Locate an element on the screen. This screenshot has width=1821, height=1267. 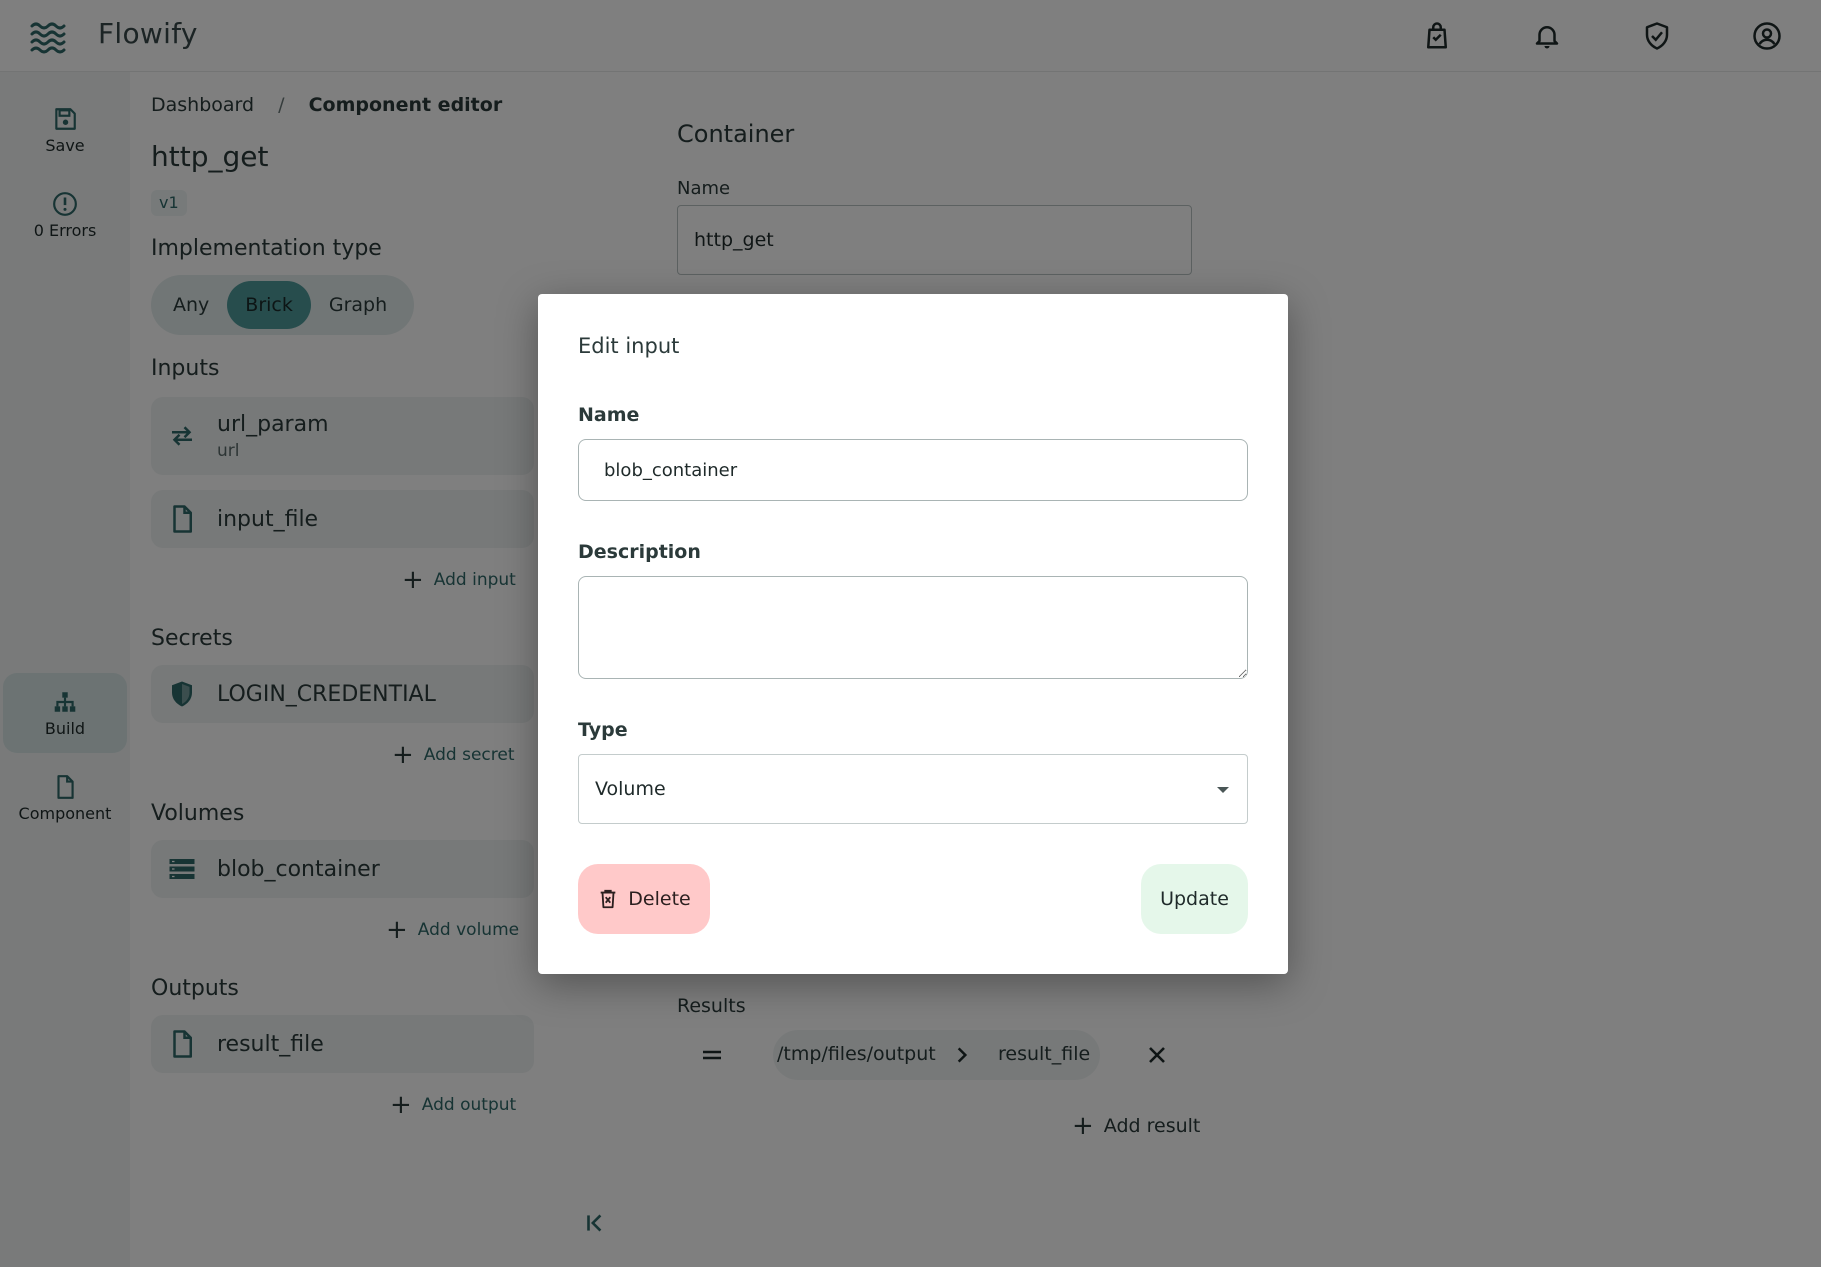
update-button: Update is located at coordinates (1194, 899).